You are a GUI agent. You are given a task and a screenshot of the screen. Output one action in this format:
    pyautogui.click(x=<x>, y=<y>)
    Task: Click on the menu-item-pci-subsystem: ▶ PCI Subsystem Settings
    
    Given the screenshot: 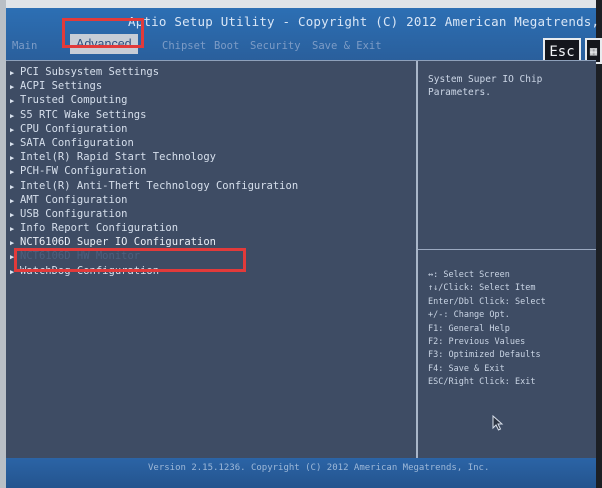 What is the action you would take?
    pyautogui.click(x=154, y=72)
    